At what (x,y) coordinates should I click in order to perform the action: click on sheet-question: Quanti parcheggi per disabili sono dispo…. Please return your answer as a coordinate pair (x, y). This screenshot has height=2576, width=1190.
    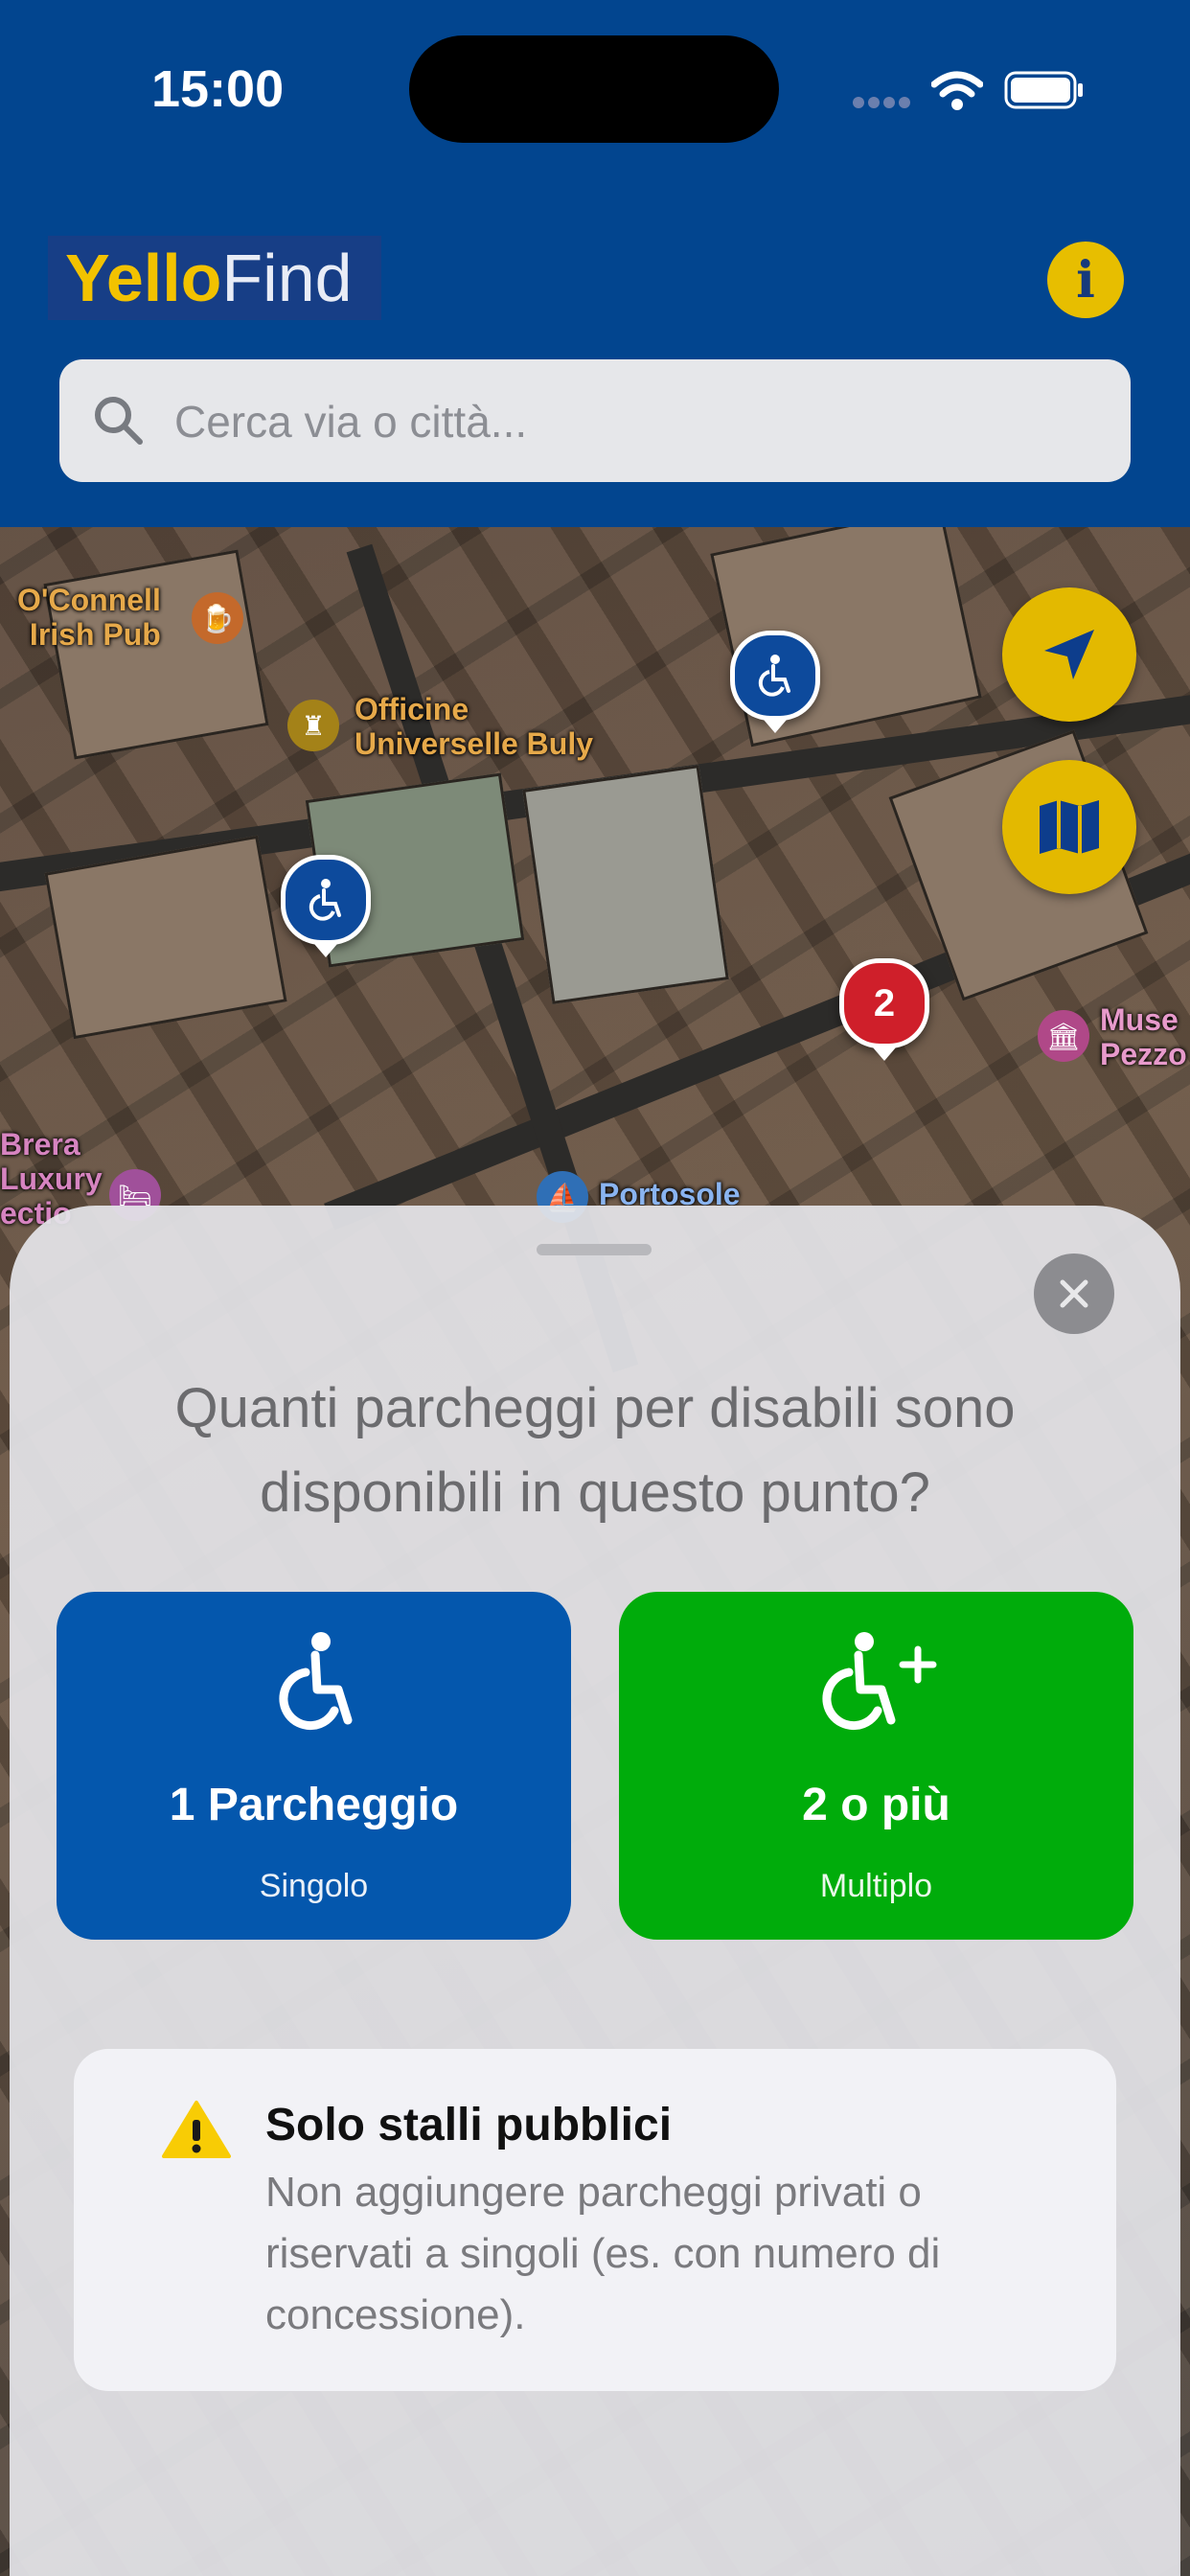
    Looking at the image, I should click on (595, 1450).